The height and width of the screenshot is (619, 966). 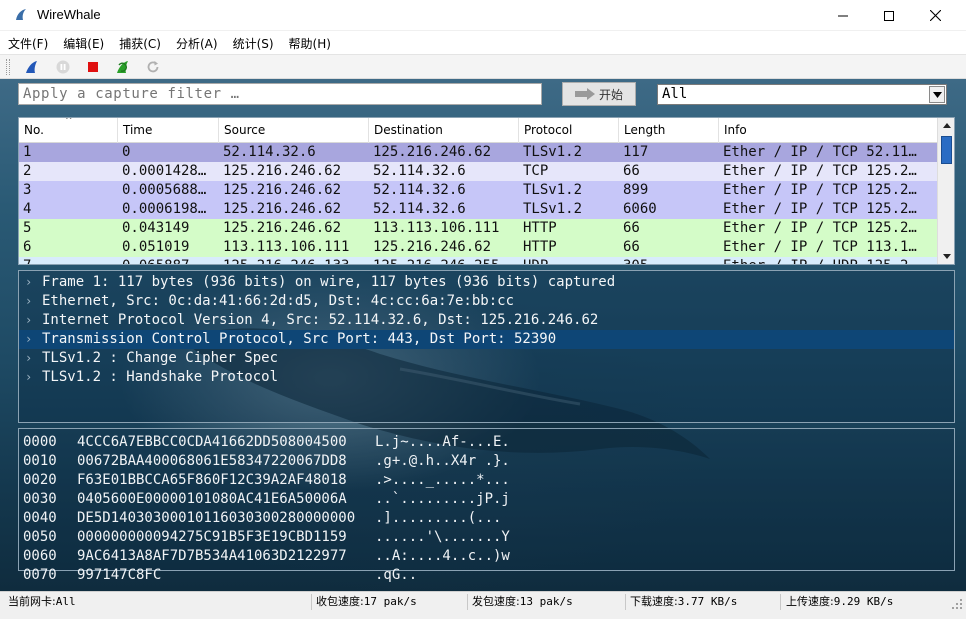 I want to click on table-cell-dst: 125.216.246.255, so click(x=444, y=260).